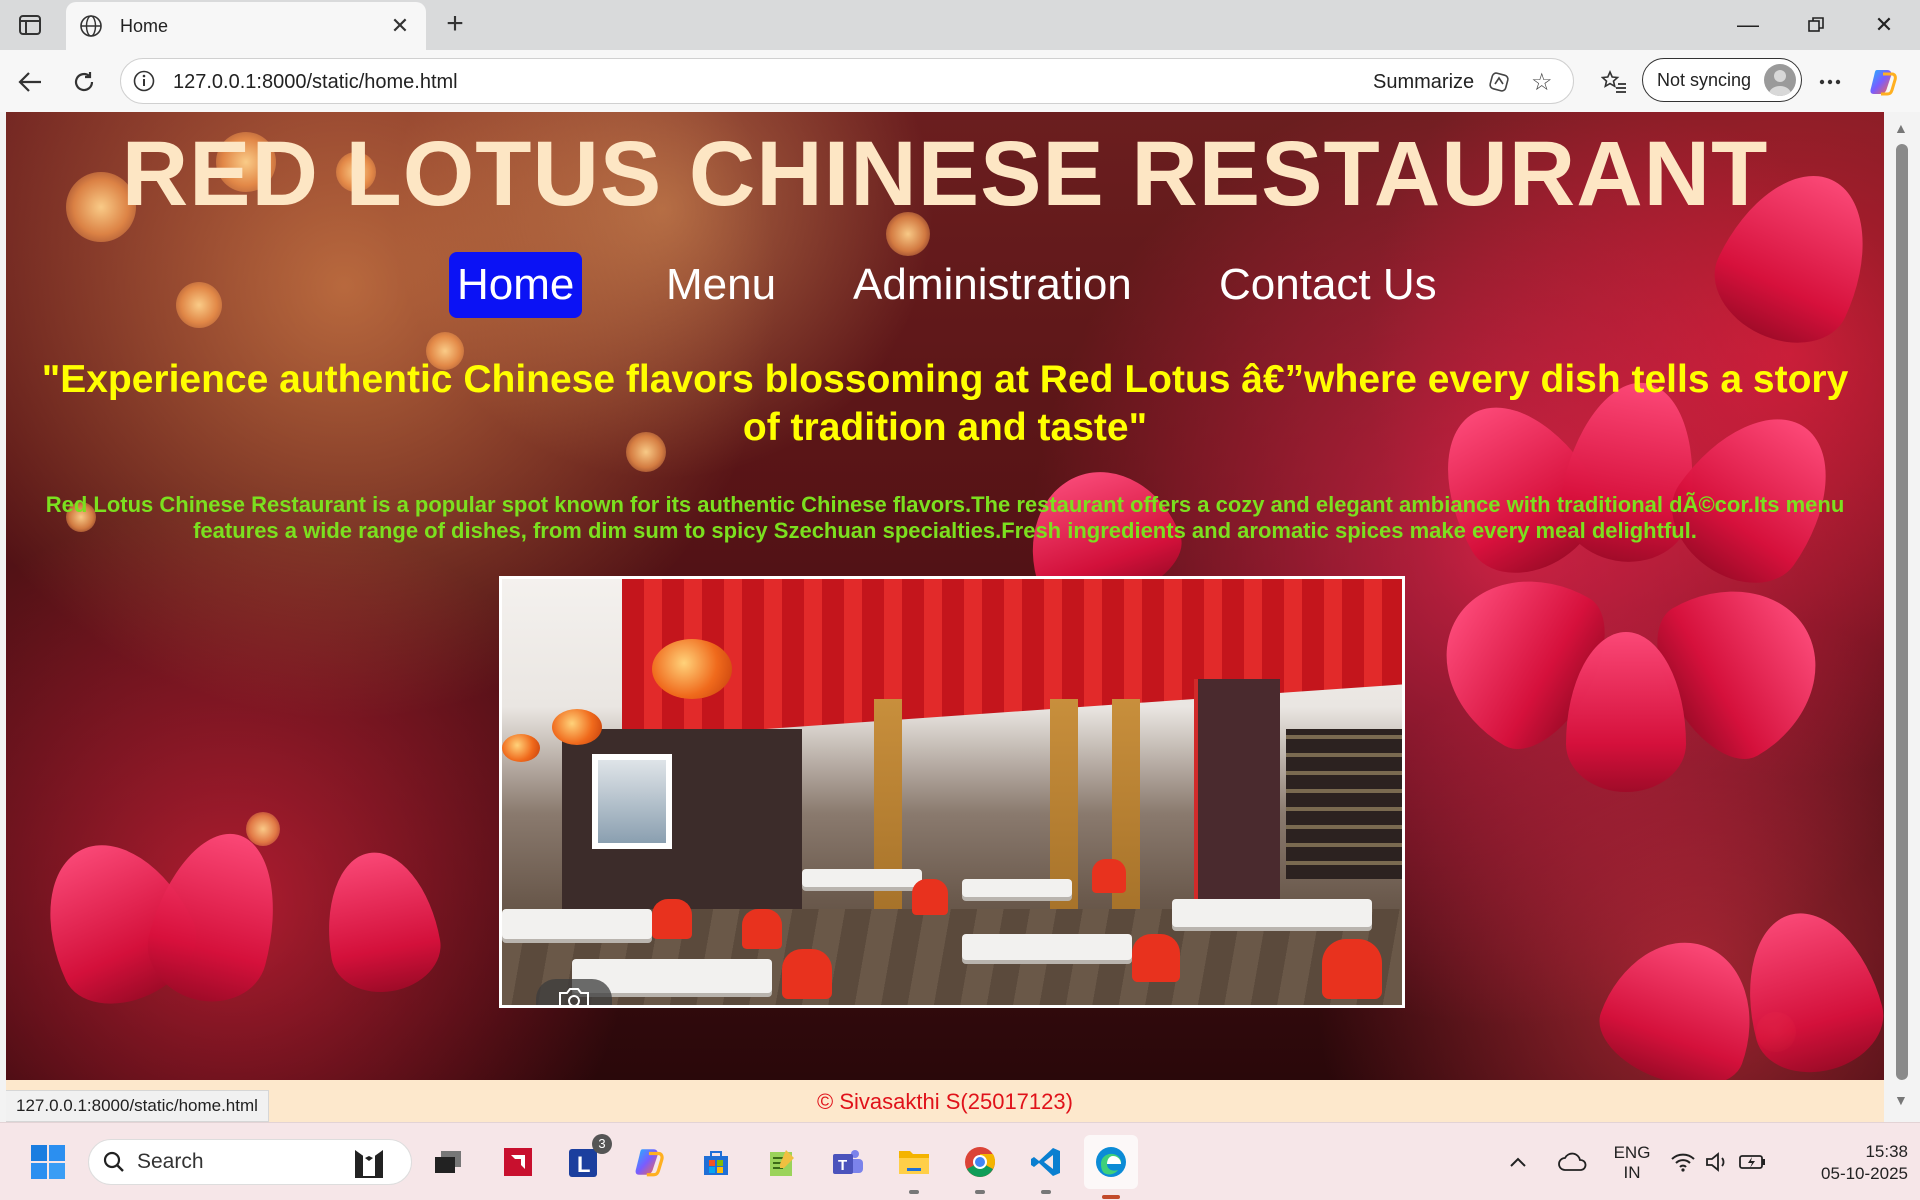 The image size is (1920, 1200). Describe the element at coordinates (1632, 1152) in the screenshot. I see `lang-line1: ENG` at that location.